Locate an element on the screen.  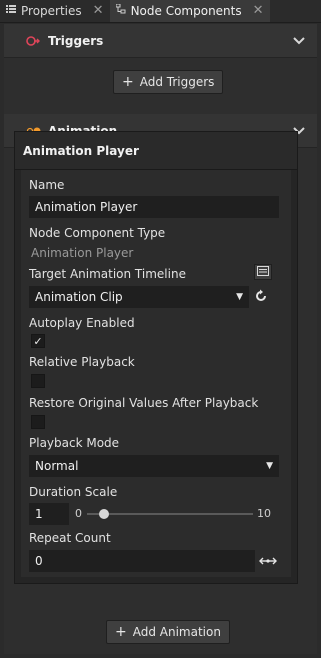
autoplay-enabled-label: Autoplay Enabled is located at coordinates (82, 323).